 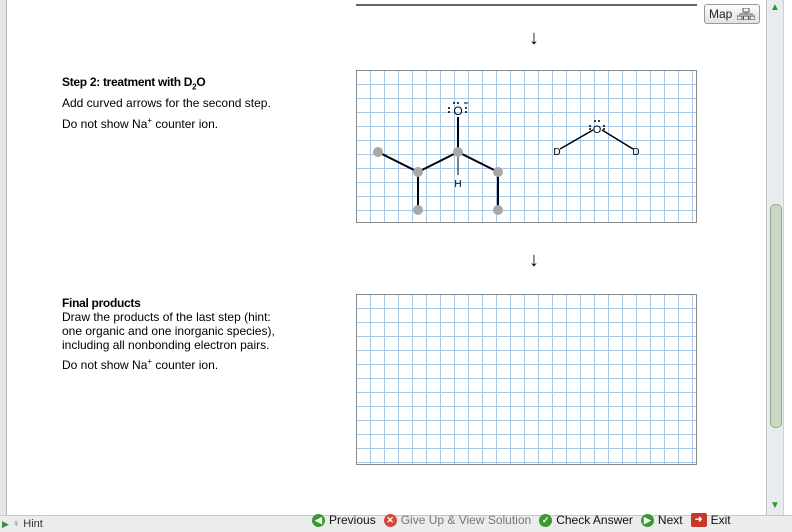 What do you see at coordinates (101, 303) in the screenshot?
I see `final-title: Final products` at bounding box center [101, 303].